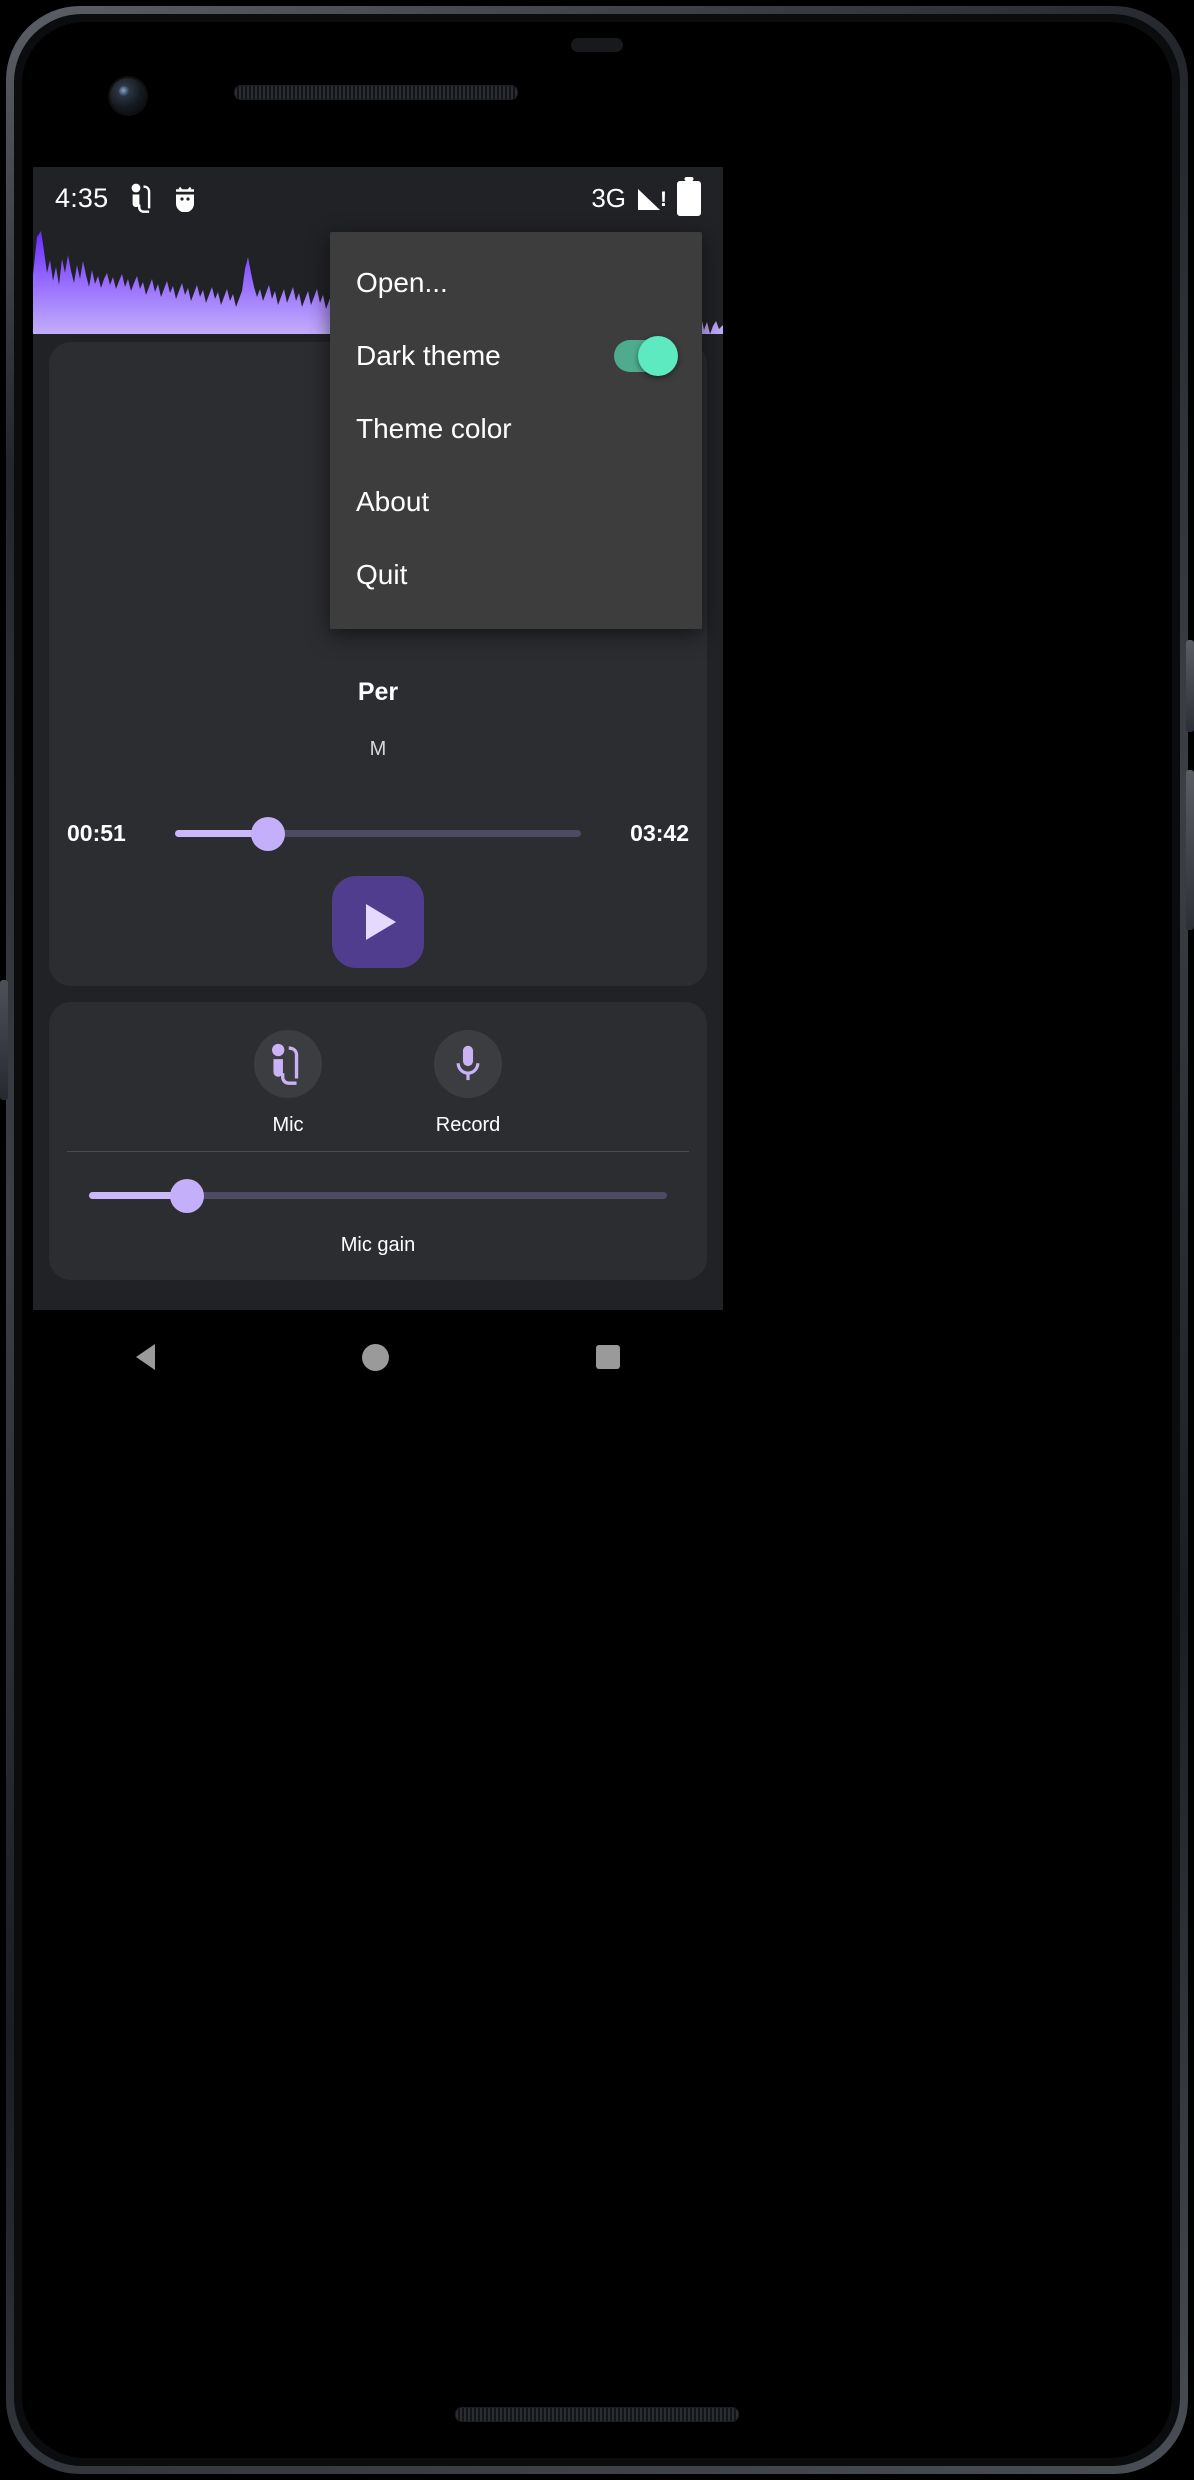 This screenshot has width=1194, height=2480. What do you see at coordinates (185, 199) in the screenshot?
I see `android-debug-icon` at bounding box center [185, 199].